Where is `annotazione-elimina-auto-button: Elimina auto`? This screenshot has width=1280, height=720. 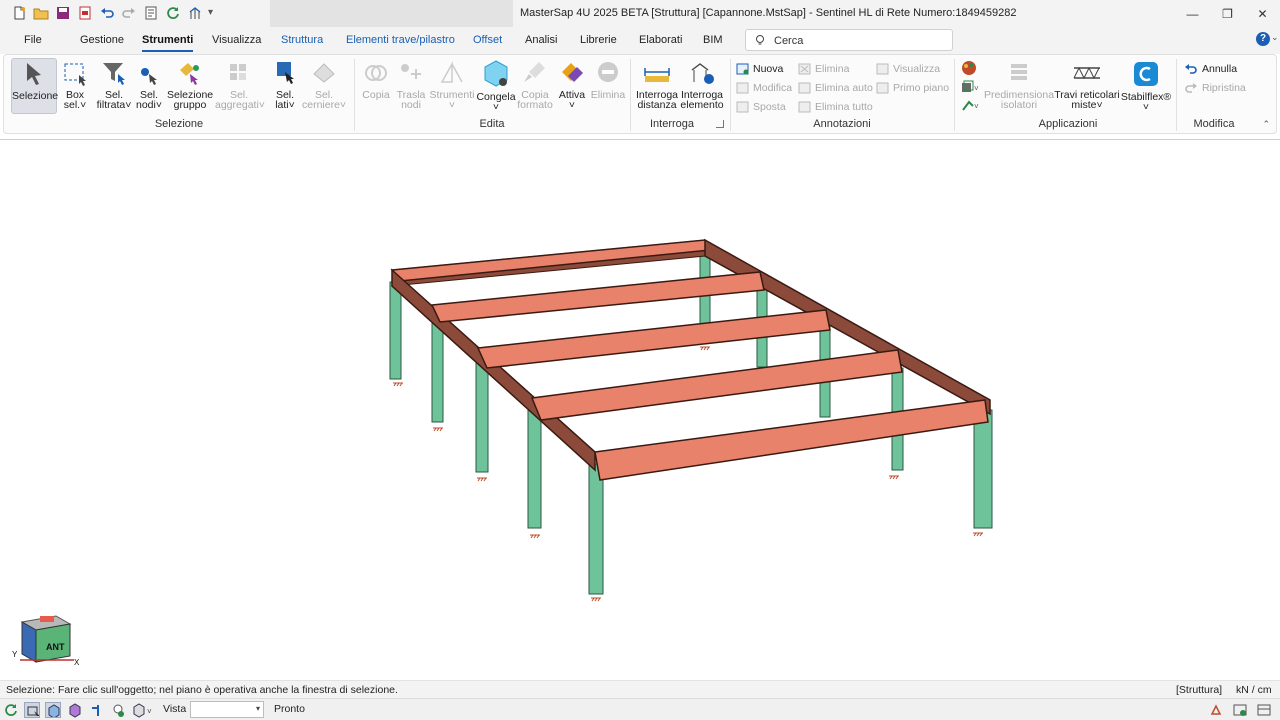
annotazione-elimina-auto-button: Elimina auto is located at coordinates (835, 88).